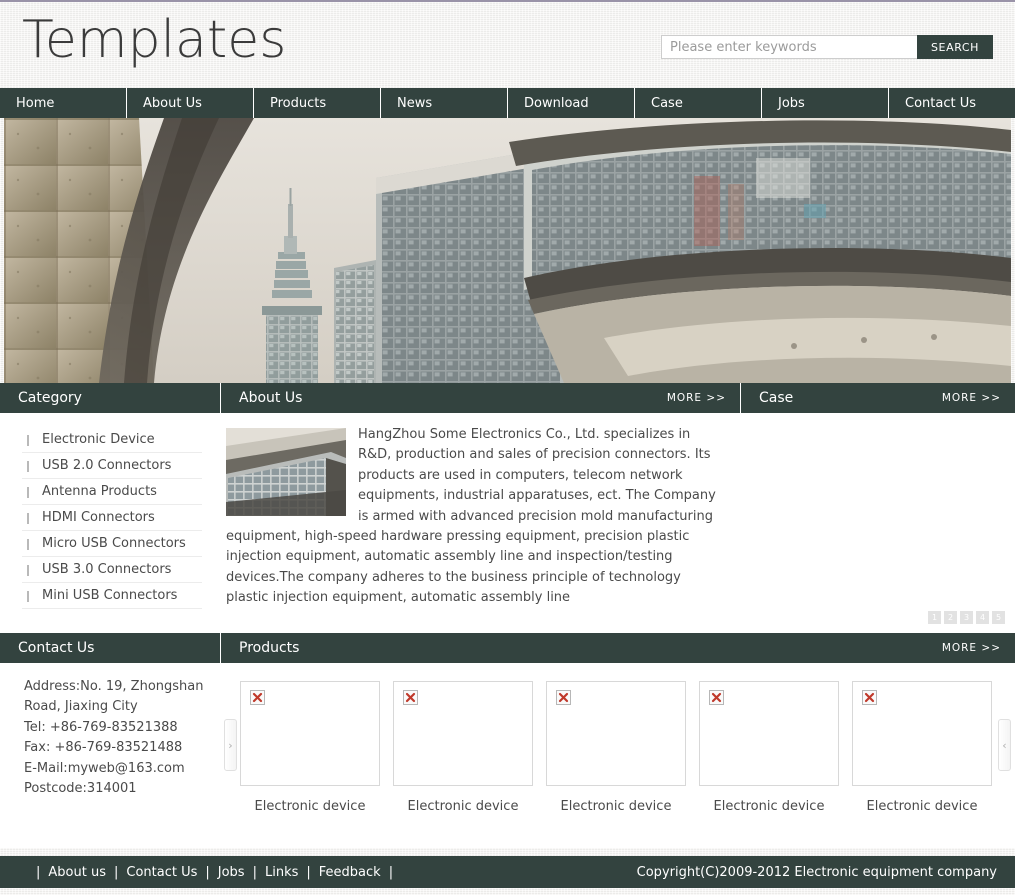 Image resolution: width=1015 pixels, height=895 pixels. I want to click on case-page-3: 3, so click(966, 617).